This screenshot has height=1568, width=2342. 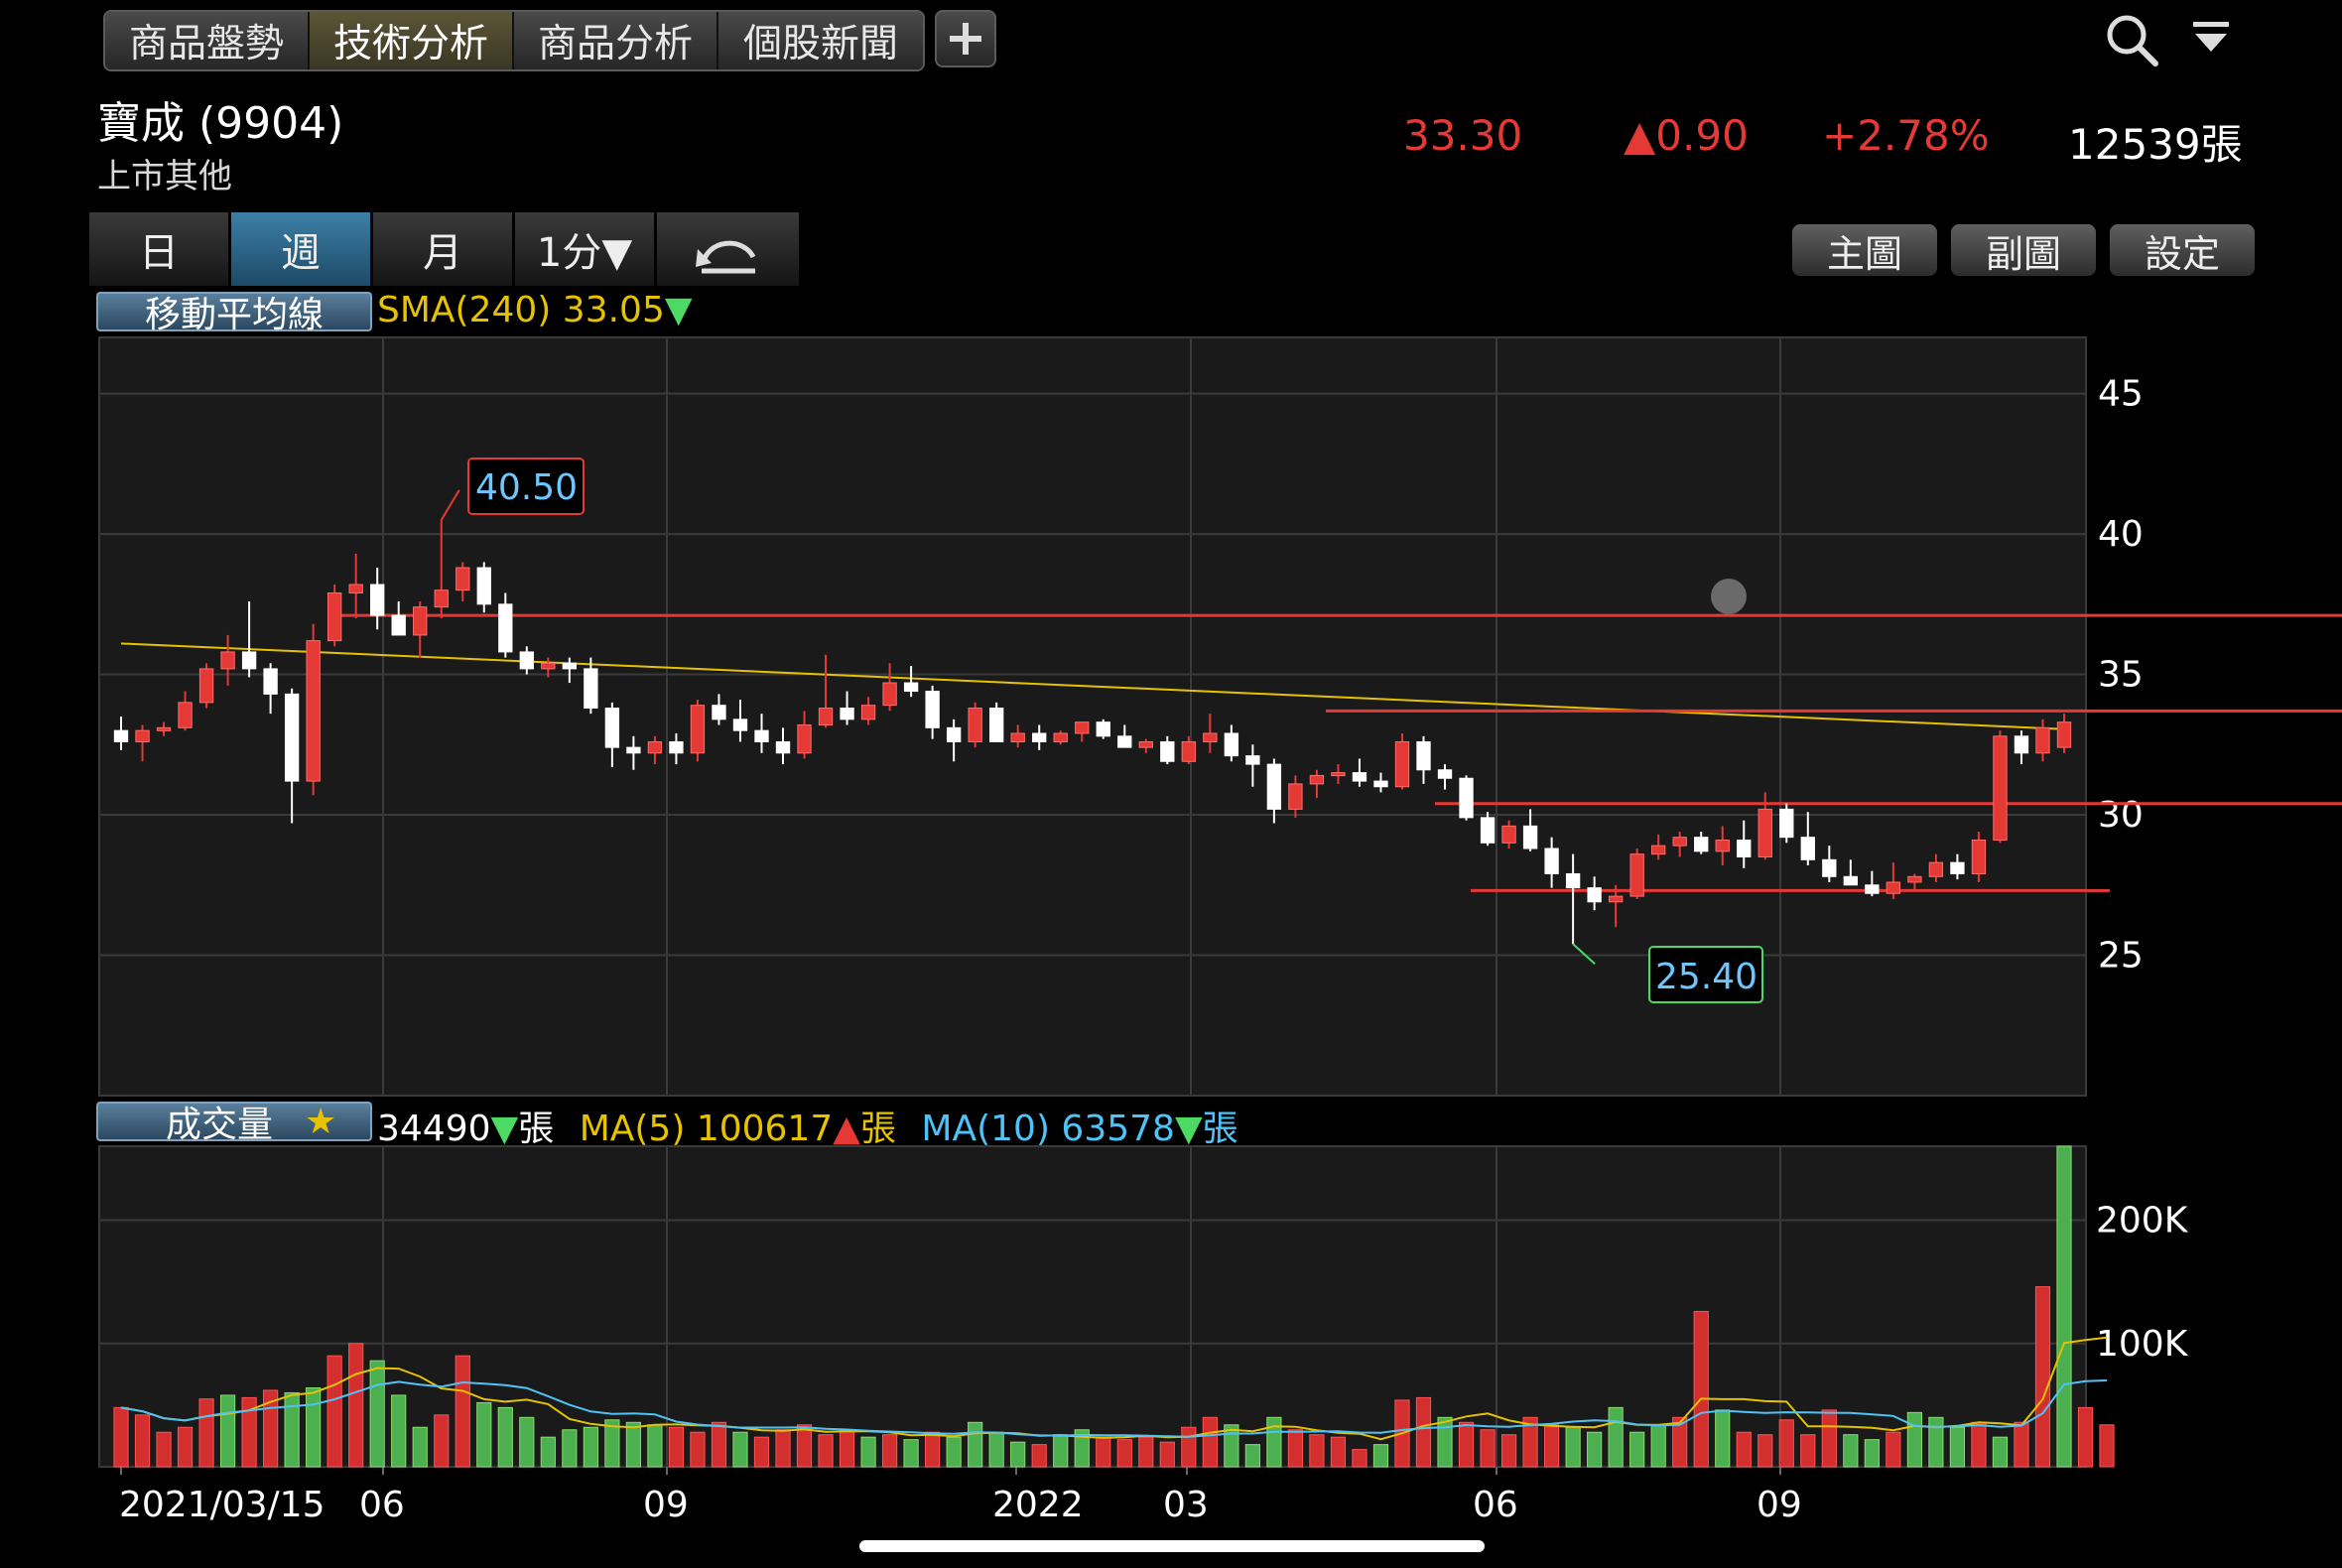 What do you see at coordinates (2121, 815) in the screenshot?
I see `price-tick-label: 30` at bounding box center [2121, 815].